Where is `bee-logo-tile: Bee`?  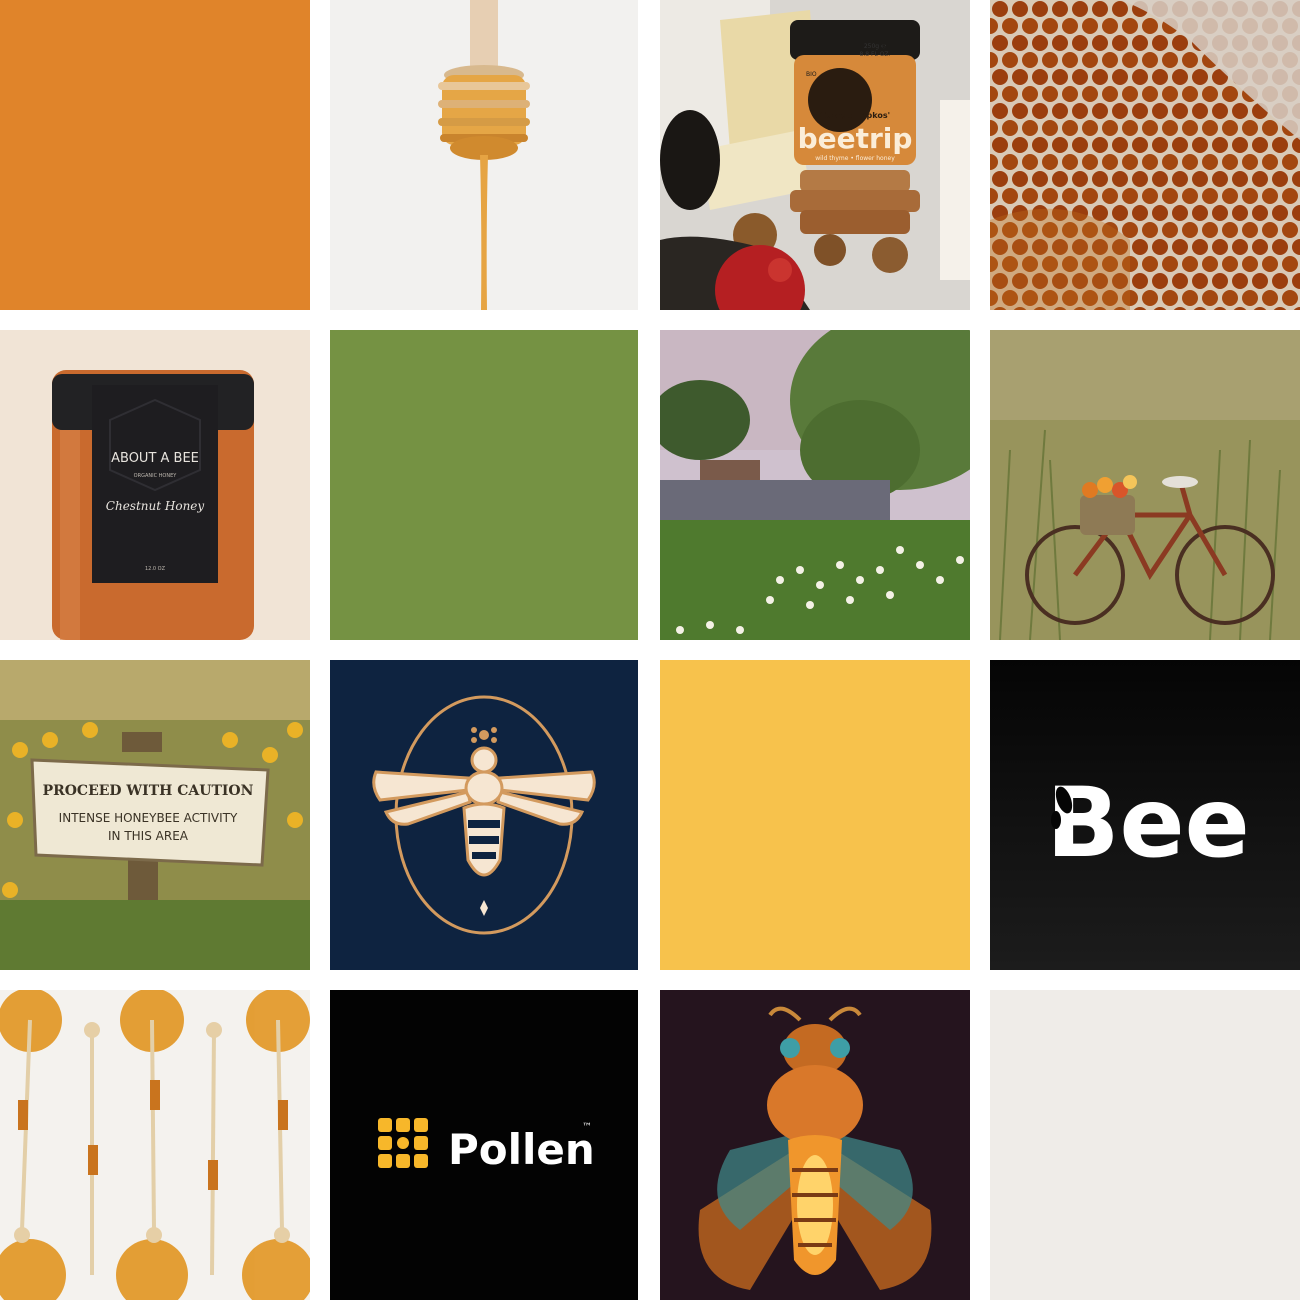
bee-logo-tile: Bee is located at coordinates (1145, 815).